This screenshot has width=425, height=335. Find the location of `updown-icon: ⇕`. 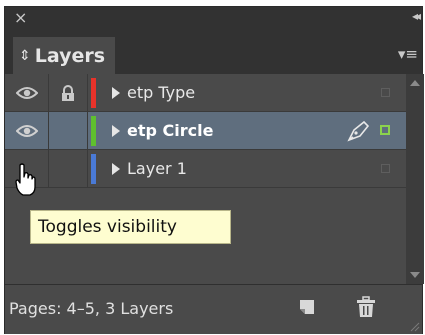

updown-icon: ⇕ is located at coordinates (25, 55).